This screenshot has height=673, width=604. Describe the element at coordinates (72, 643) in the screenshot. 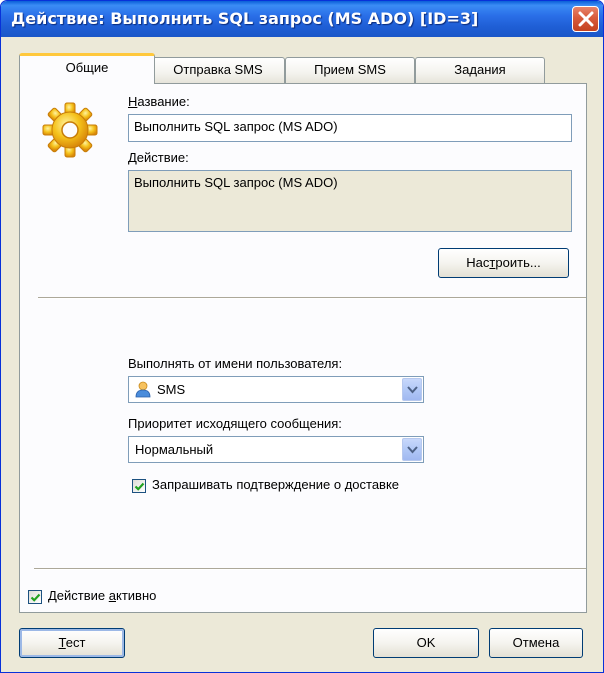

I see `test-button: Тест` at that location.